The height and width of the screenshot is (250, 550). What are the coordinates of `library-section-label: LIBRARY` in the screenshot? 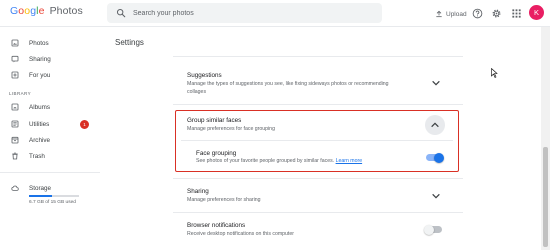 It's located at (20, 93).